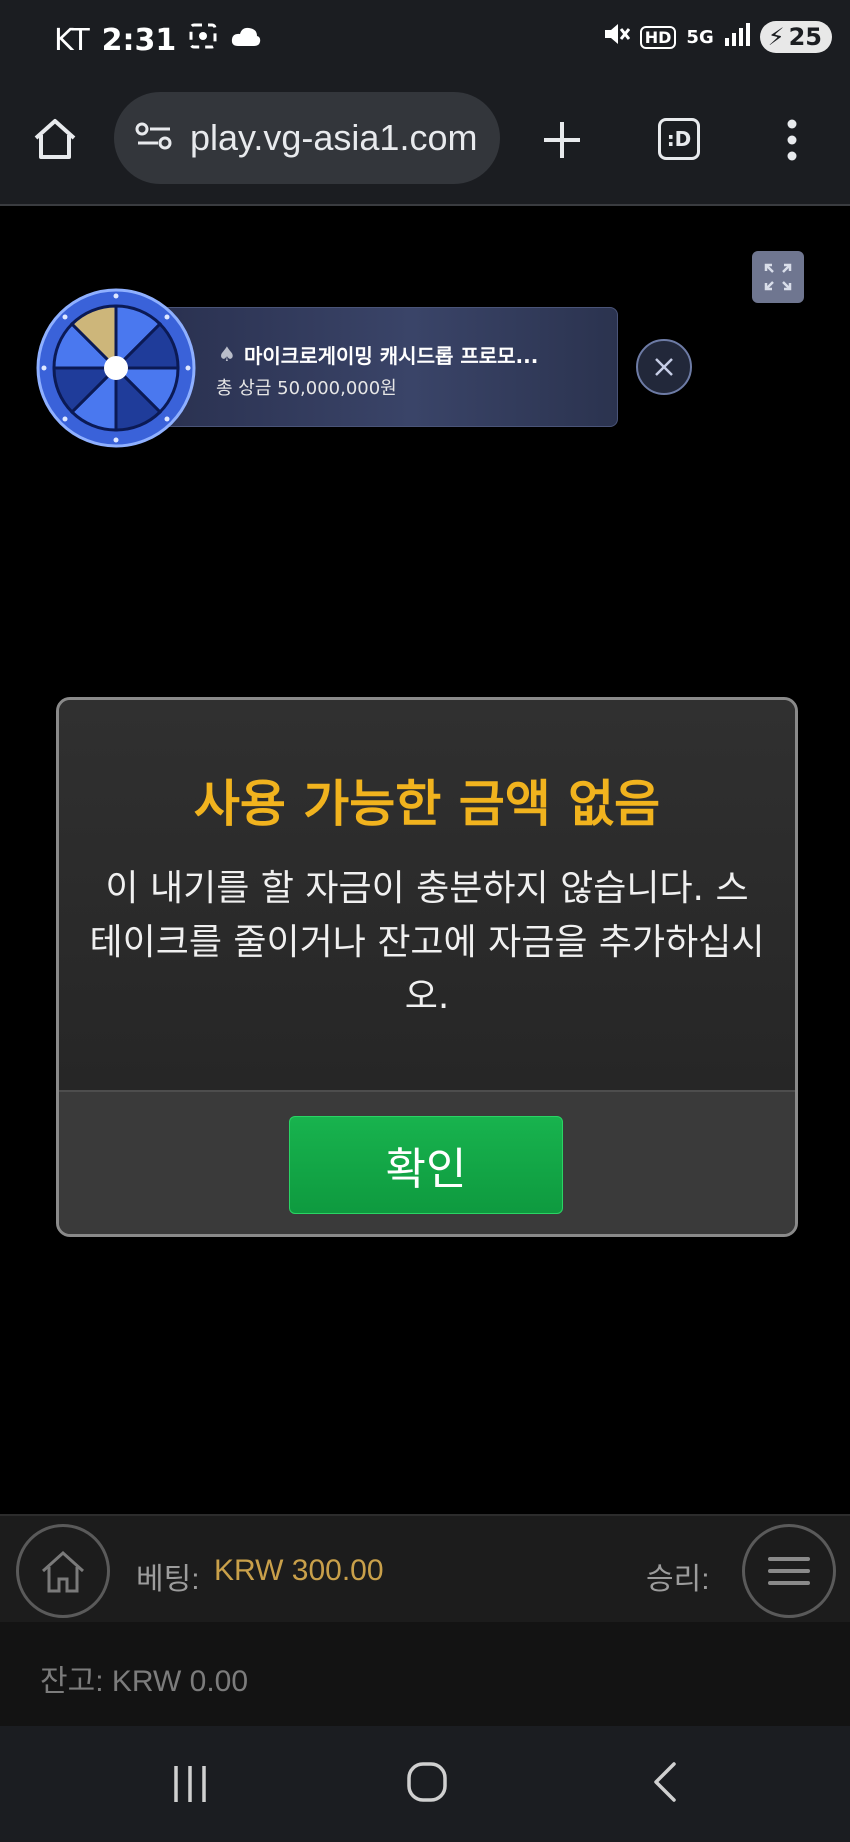  Describe the element at coordinates (425, 1569) in the screenshot. I see `game-bet-bar` at that location.